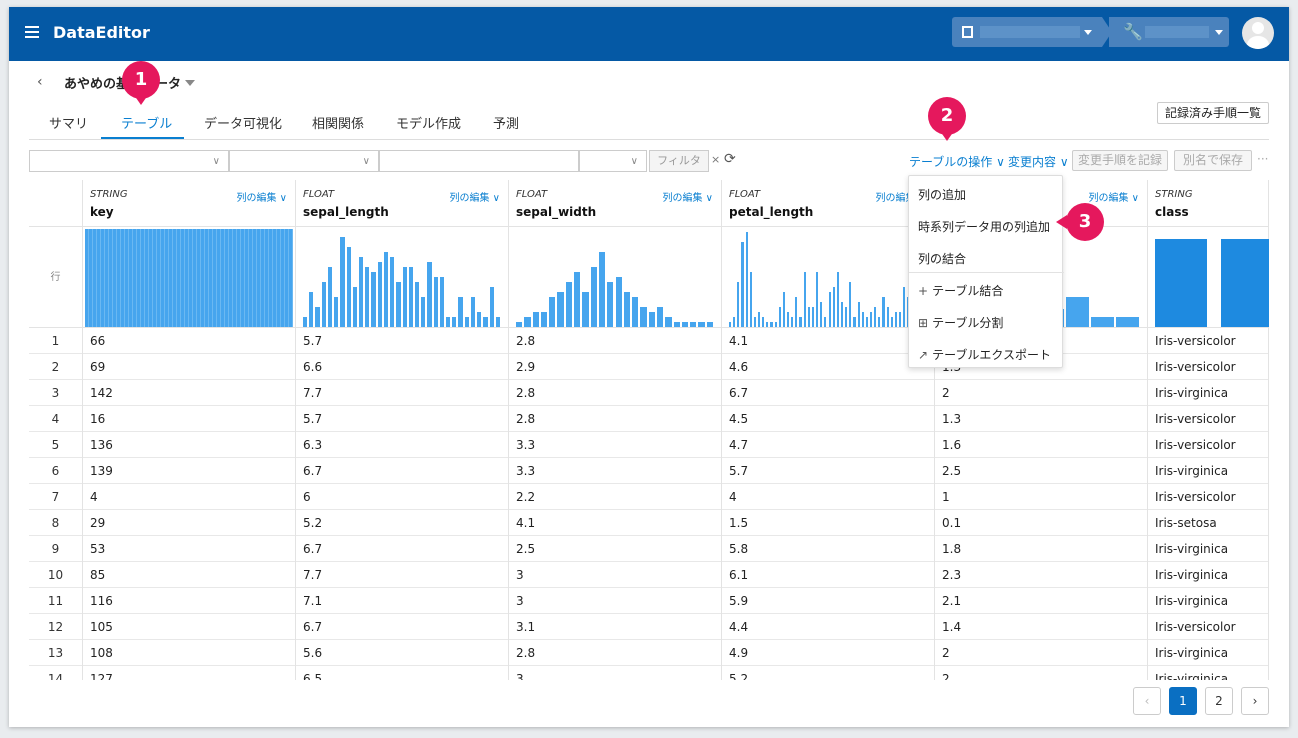 The image size is (1298, 738). Describe the element at coordinates (1041, 497) in the screenshot. I see `table-cell: 1` at that location.